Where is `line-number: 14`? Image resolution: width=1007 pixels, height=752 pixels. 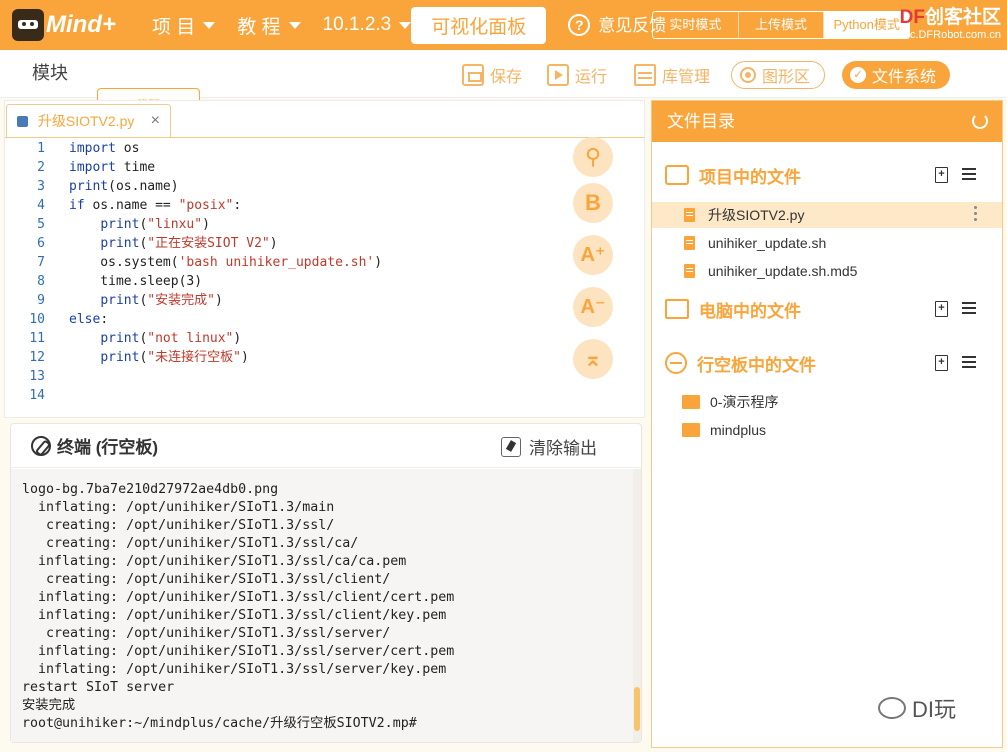 line-number: 14 is located at coordinates (37, 395).